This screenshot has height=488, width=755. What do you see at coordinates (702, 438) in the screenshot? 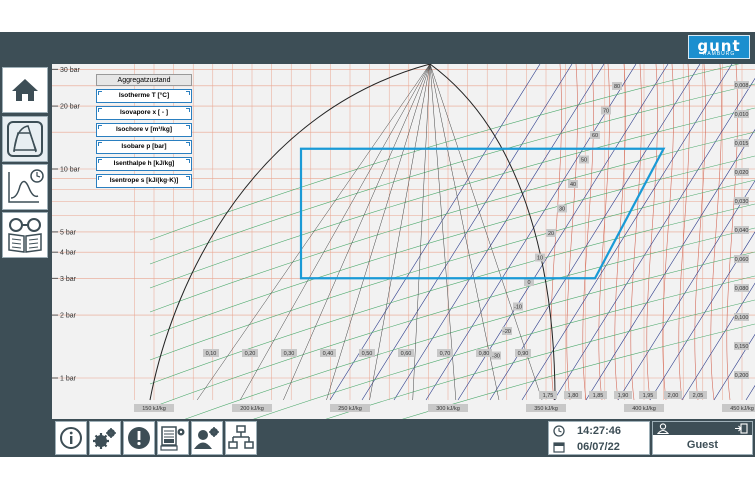
I see `user-login-box: Guest` at bounding box center [702, 438].